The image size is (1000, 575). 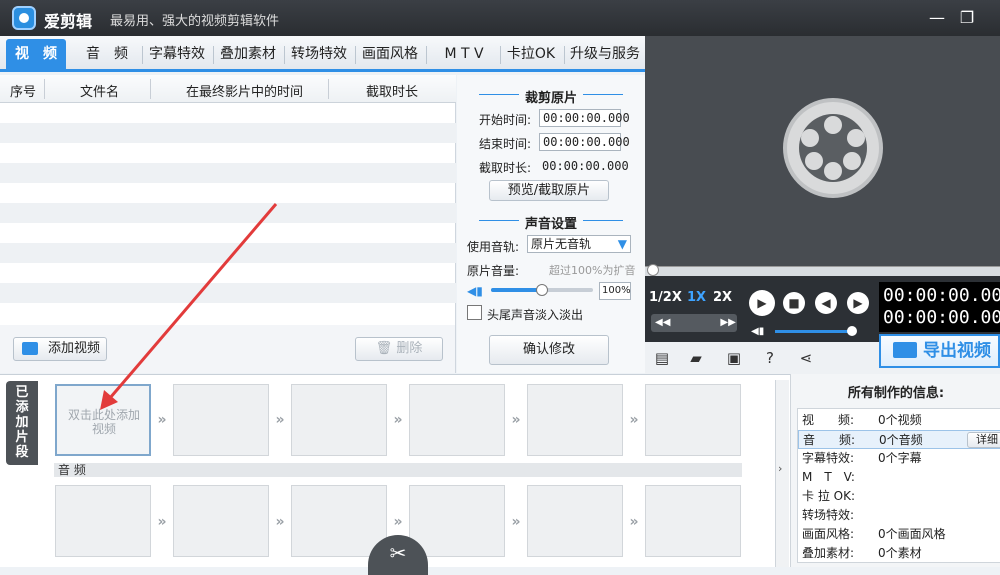 I want to click on info-panel-title: 所有制作的信息:, so click(x=896, y=393).